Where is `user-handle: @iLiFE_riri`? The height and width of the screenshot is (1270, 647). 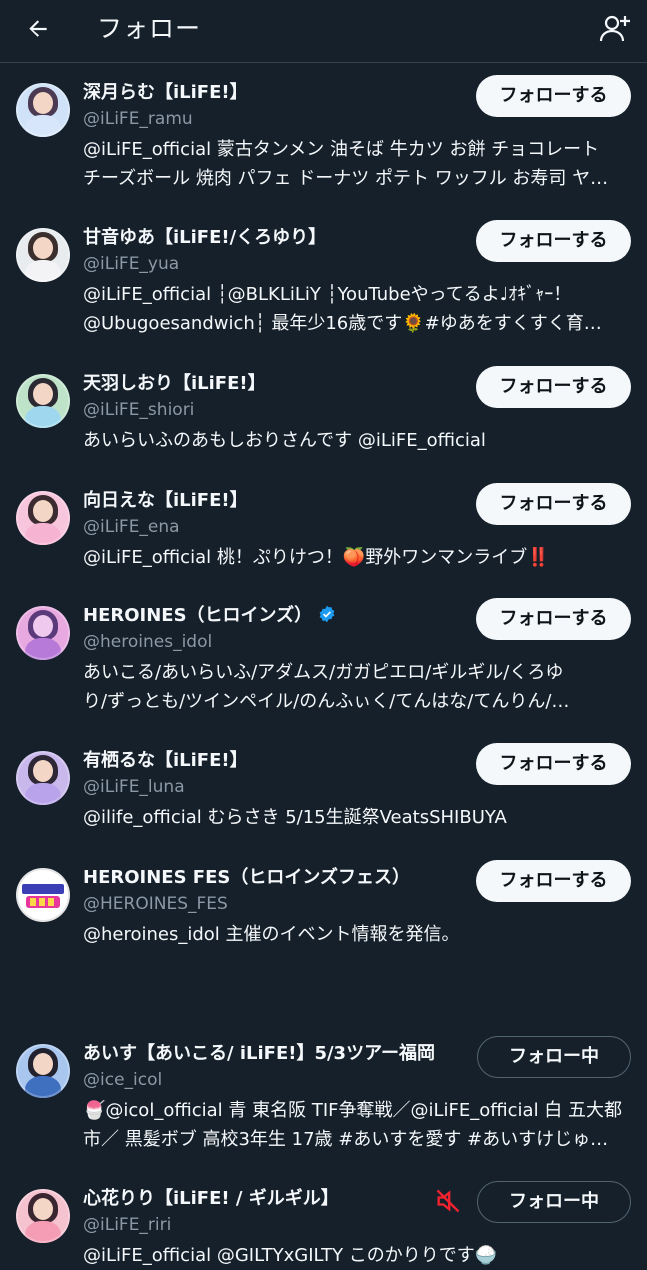
user-handle: @iLiFE_riri is located at coordinates (127, 1225).